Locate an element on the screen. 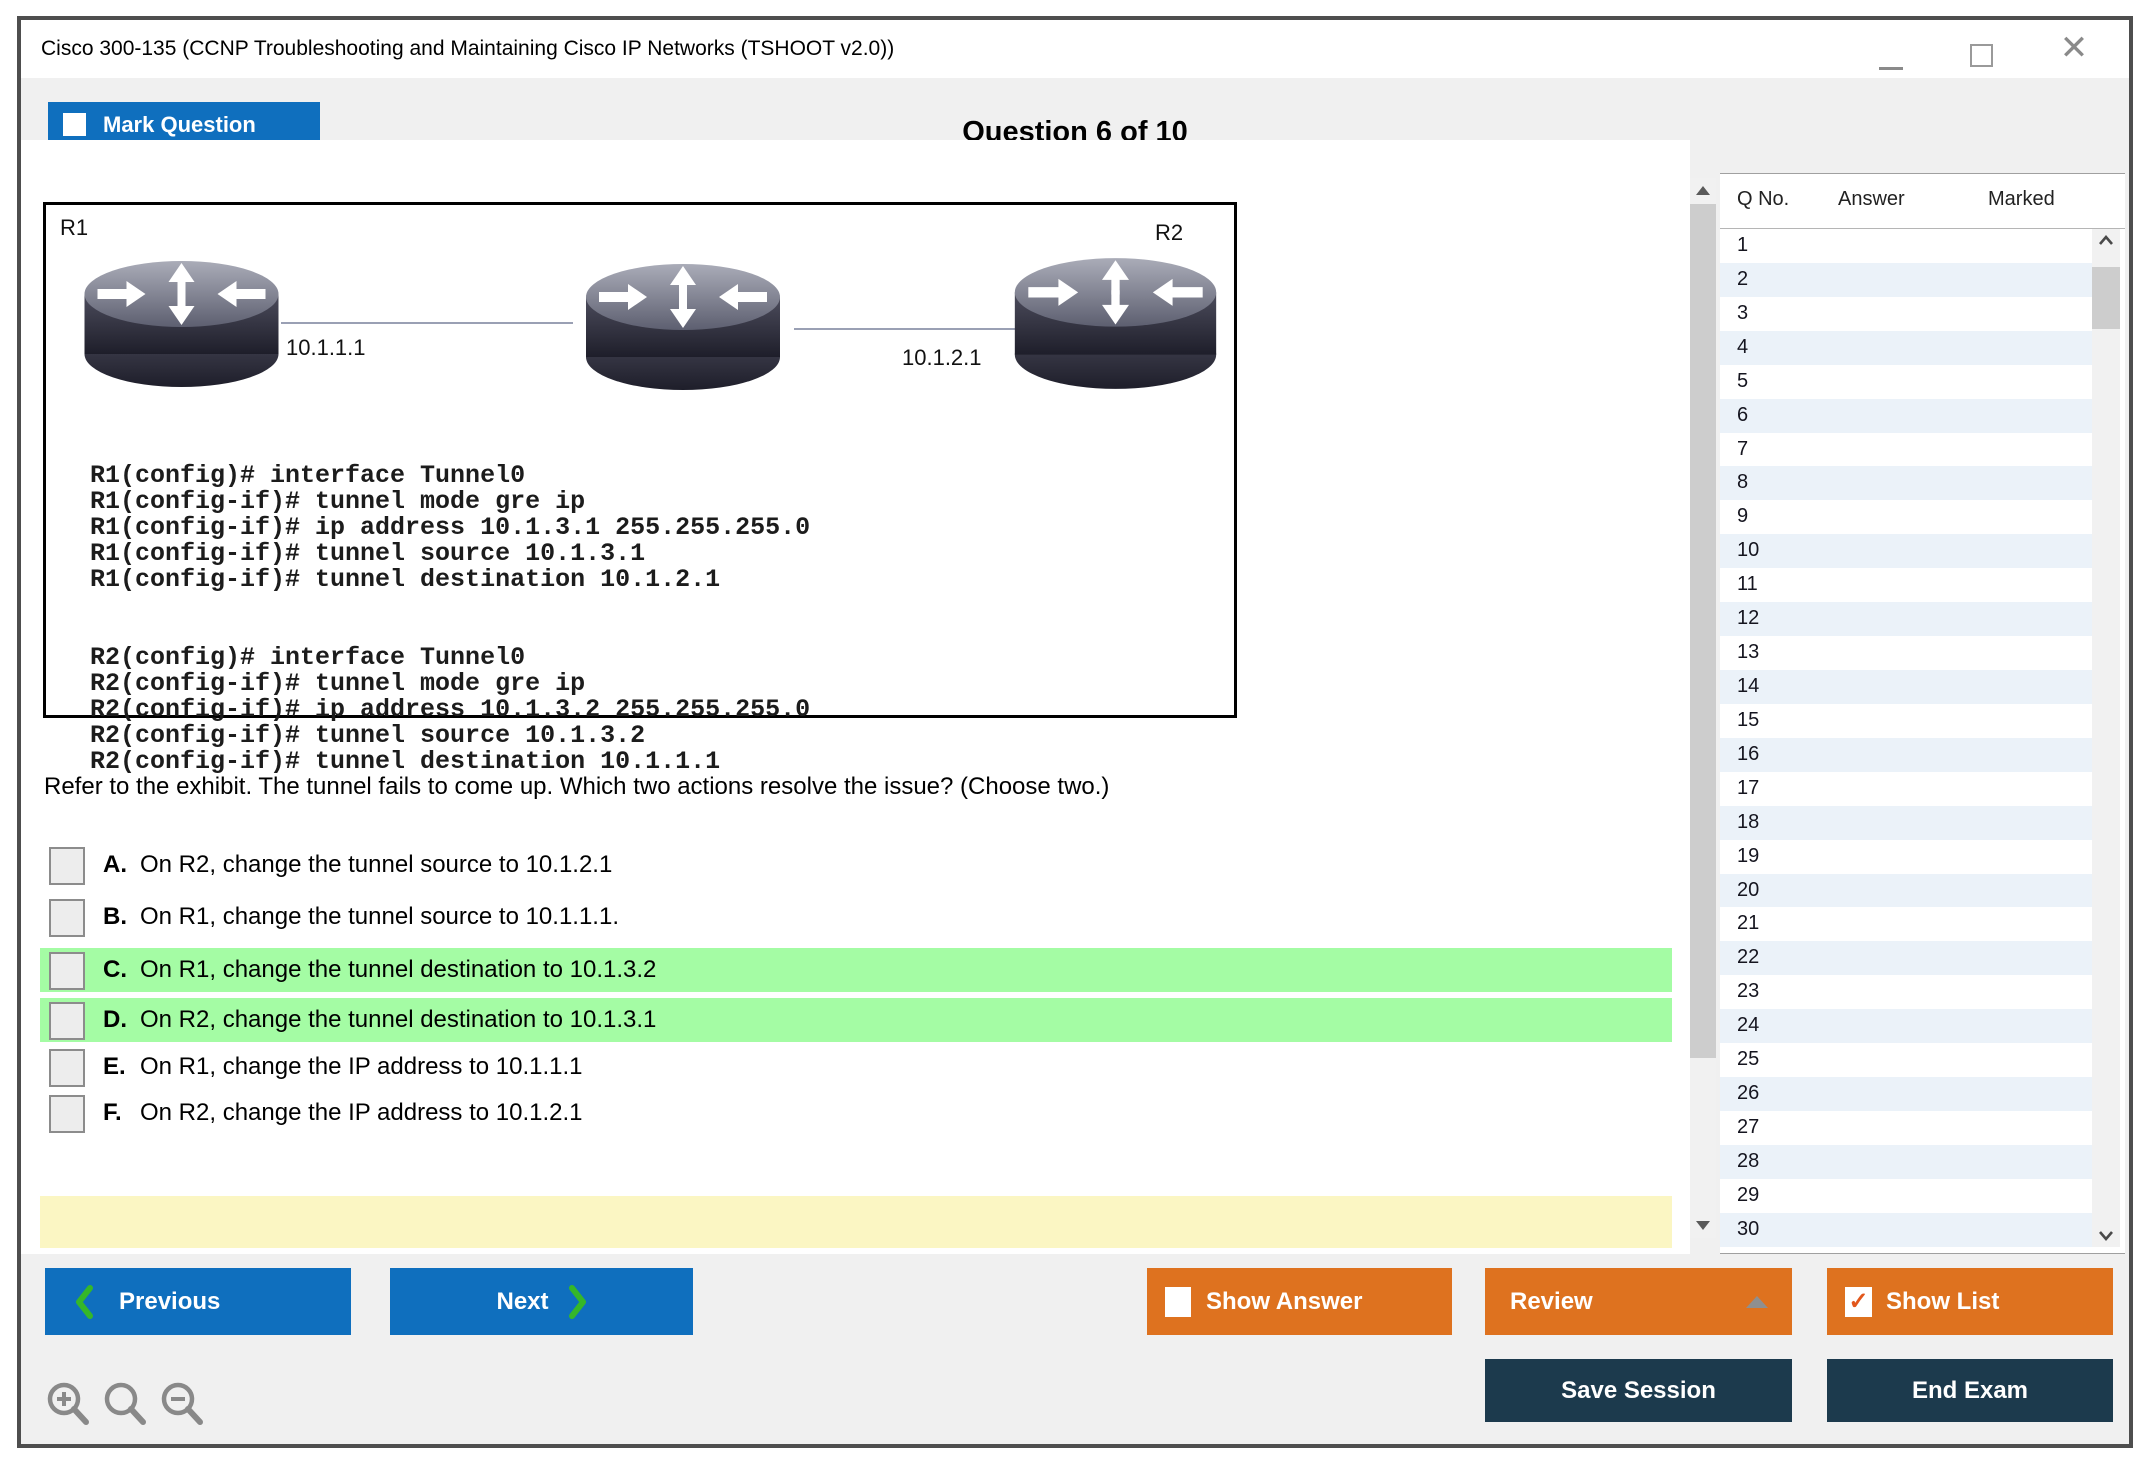 The height and width of the screenshot is (1470, 2150). question-list-row: 9 is located at coordinates (1906, 517).